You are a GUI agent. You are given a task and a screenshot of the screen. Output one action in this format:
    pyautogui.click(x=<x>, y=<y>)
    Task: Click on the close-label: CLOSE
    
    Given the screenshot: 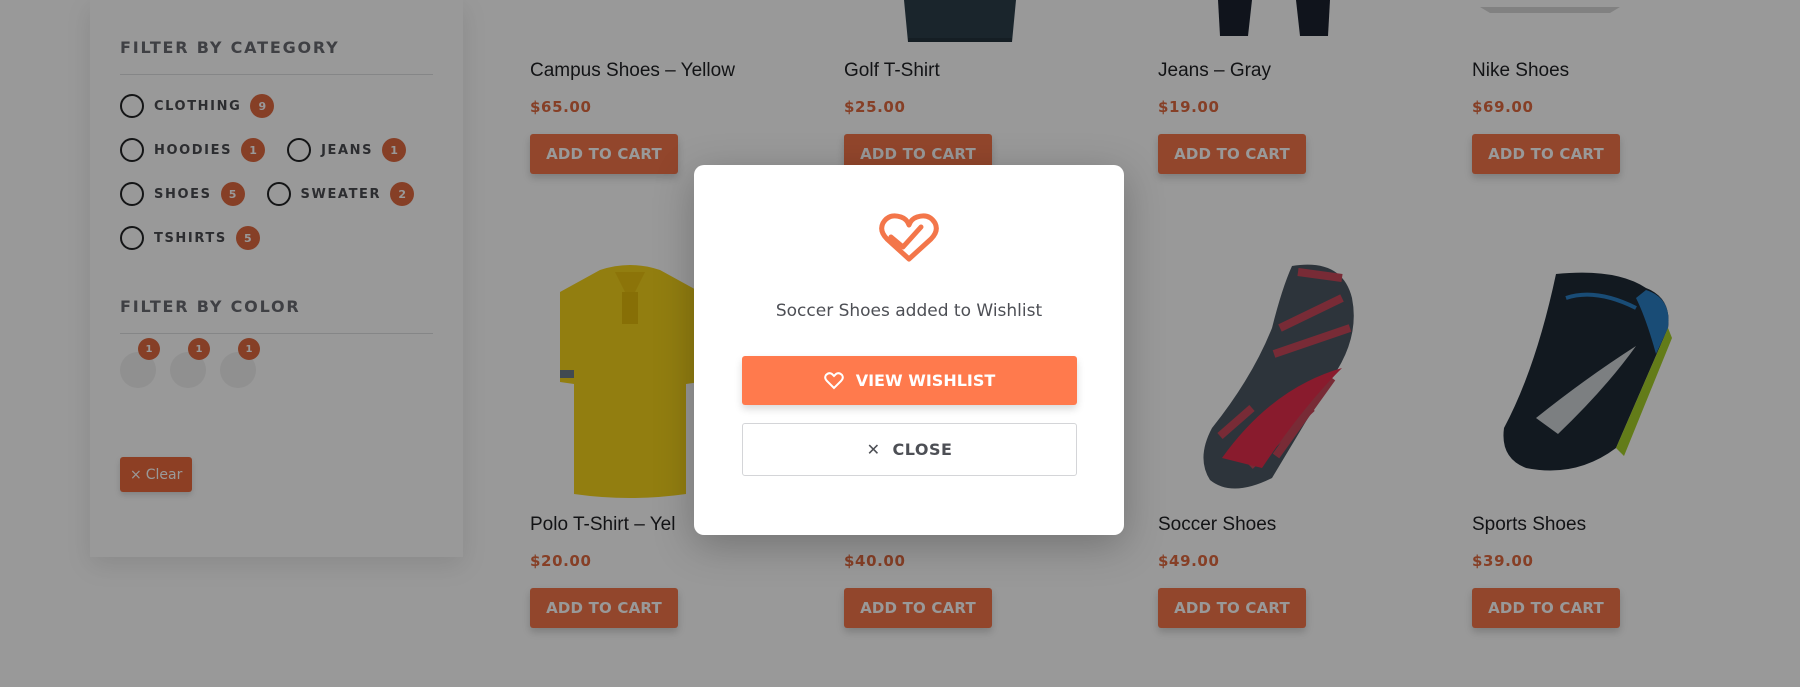 What is the action you would take?
    pyautogui.click(x=922, y=449)
    